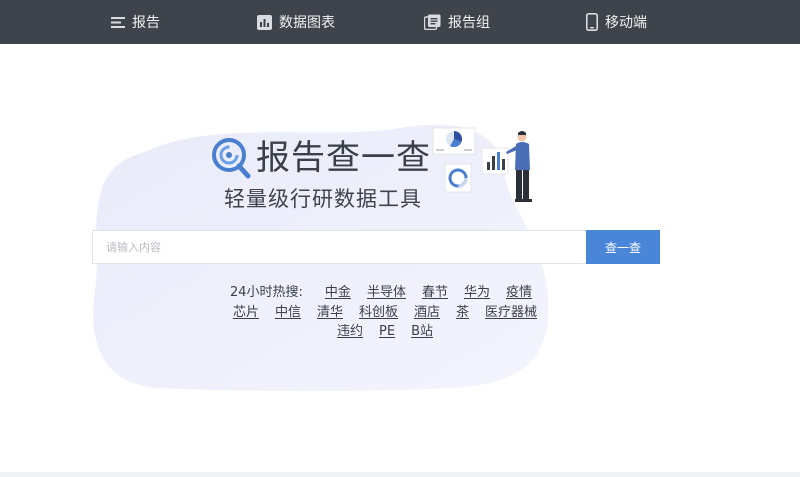  Describe the element at coordinates (626, 23) in the screenshot. I see `nav-item-label: 移动端` at that location.